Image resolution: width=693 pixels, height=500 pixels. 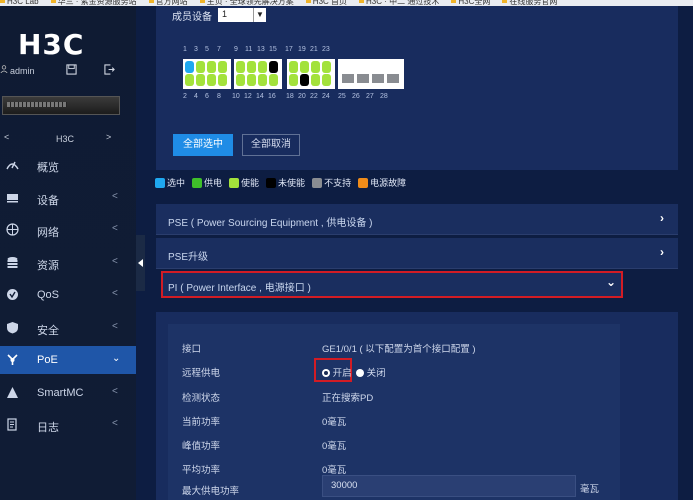 I want to click on sidebar-item-label: QoS, so click(x=48, y=295).